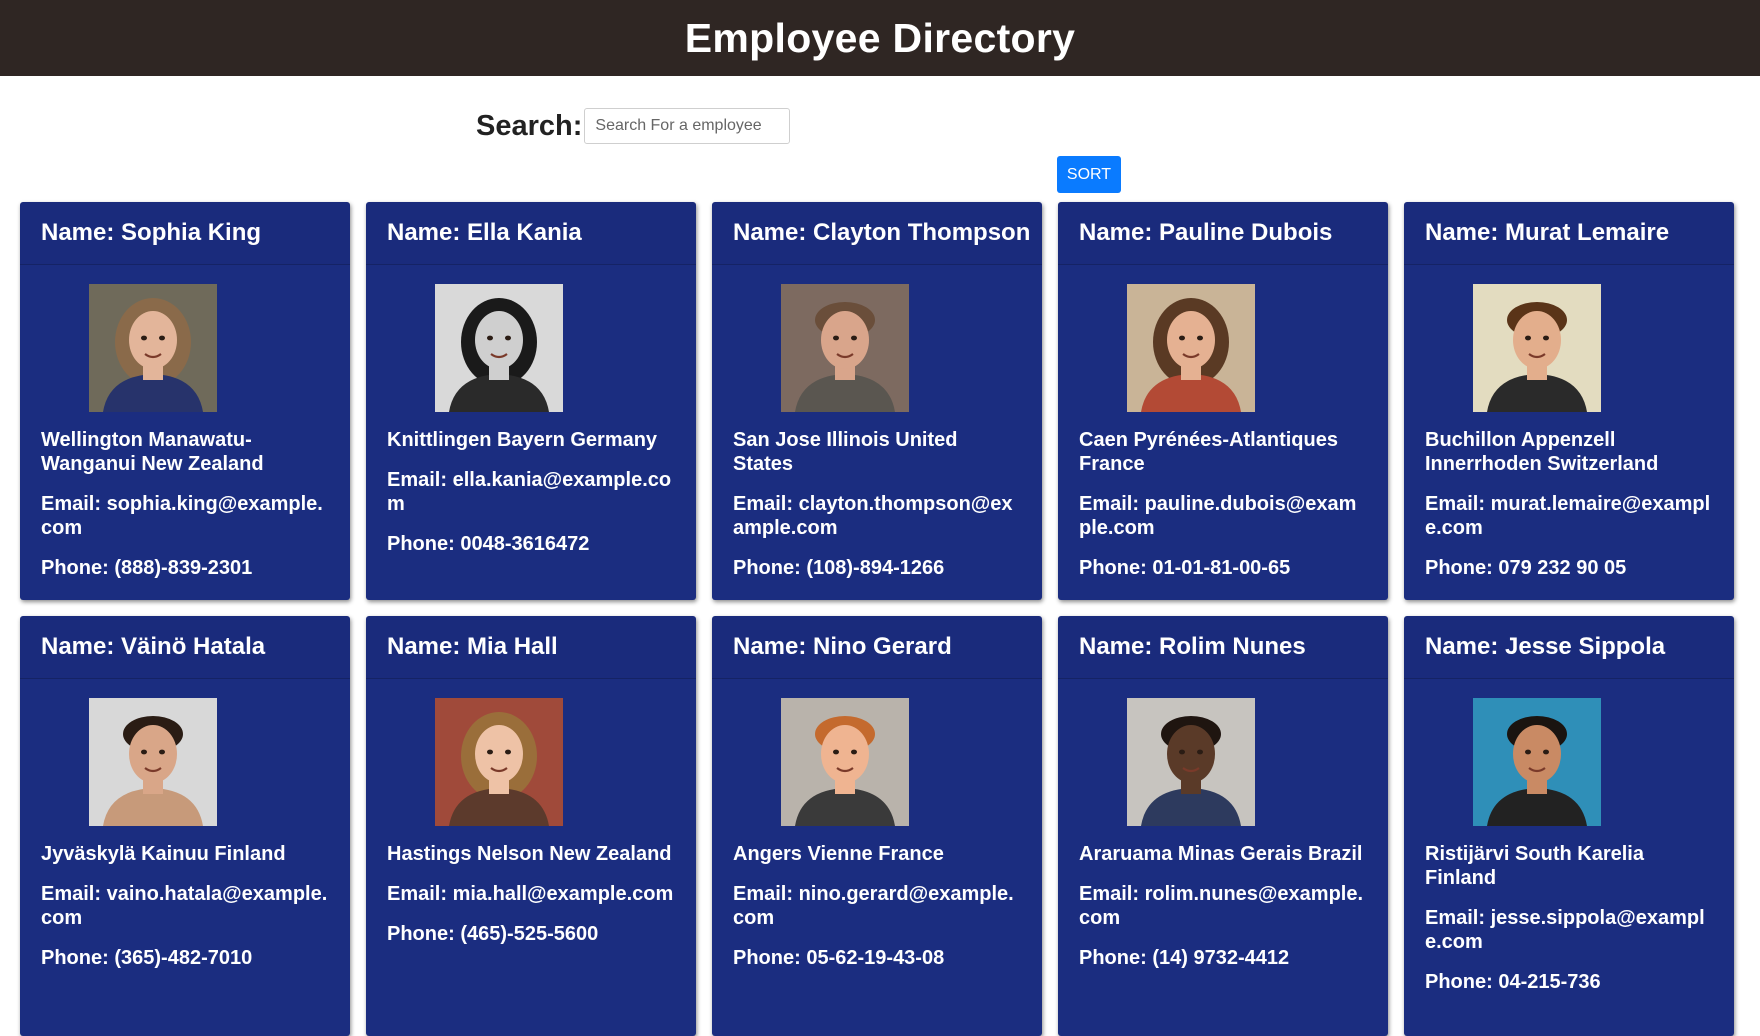 The width and height of the screenshot is (1760, 1036). I want to click on sort-button: SORT, so click(1089, 174).